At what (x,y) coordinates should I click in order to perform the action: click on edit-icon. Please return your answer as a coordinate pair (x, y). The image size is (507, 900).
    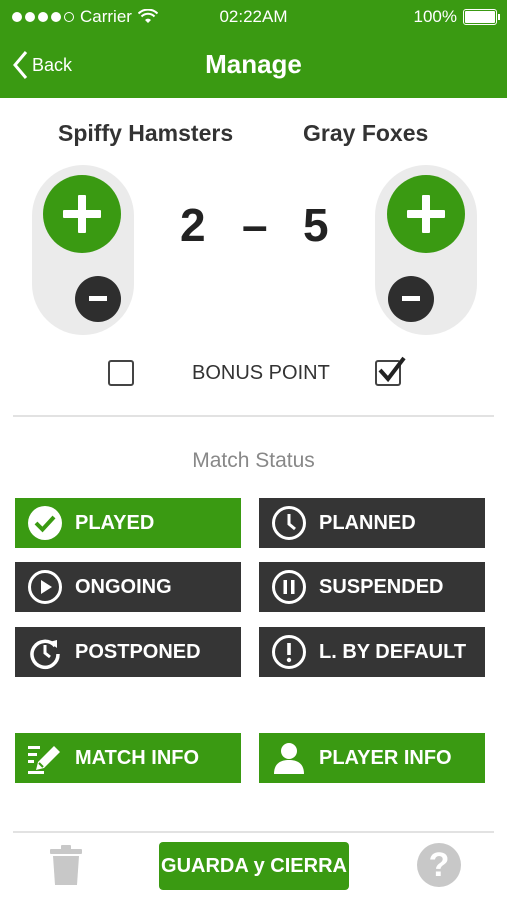
    Looking at the image, I should click on (44, 760).